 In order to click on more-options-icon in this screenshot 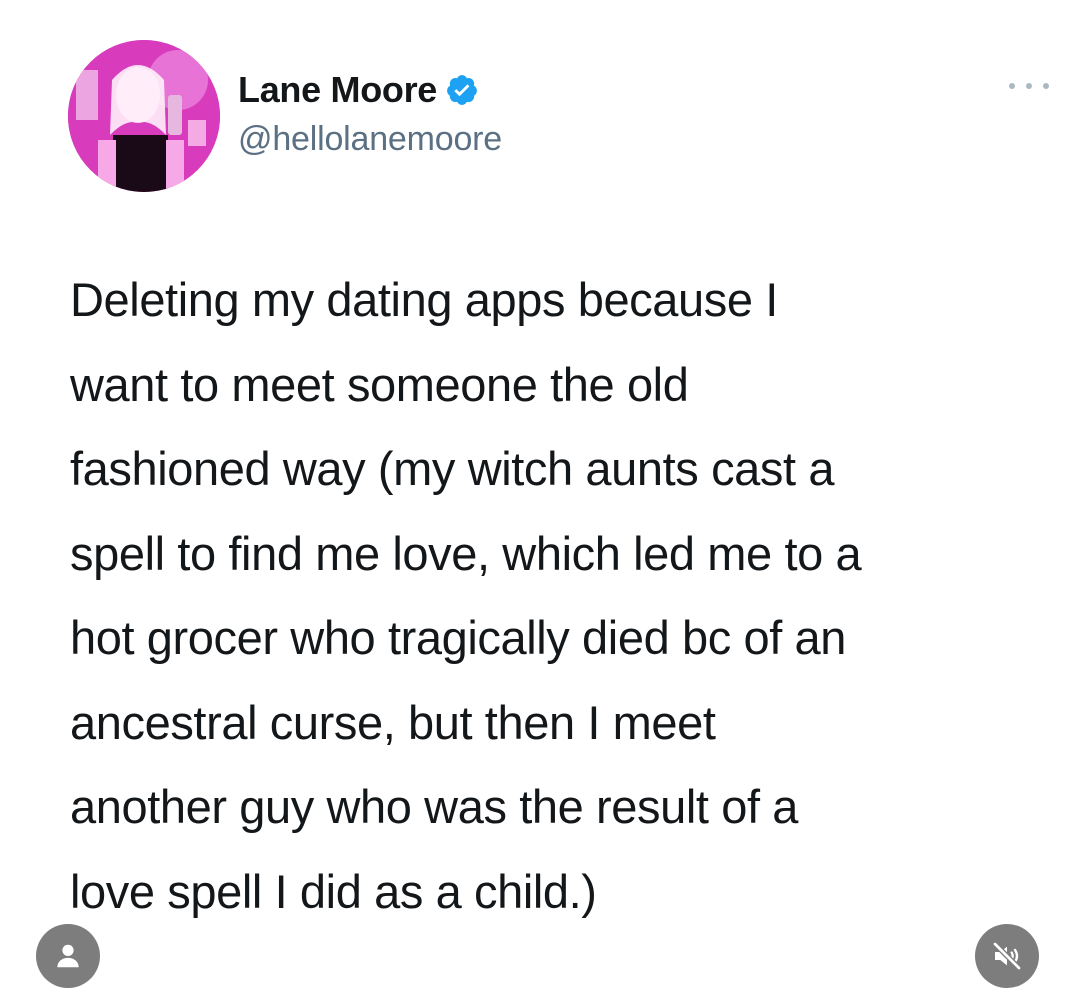, I will do `click(1029, 86)`.